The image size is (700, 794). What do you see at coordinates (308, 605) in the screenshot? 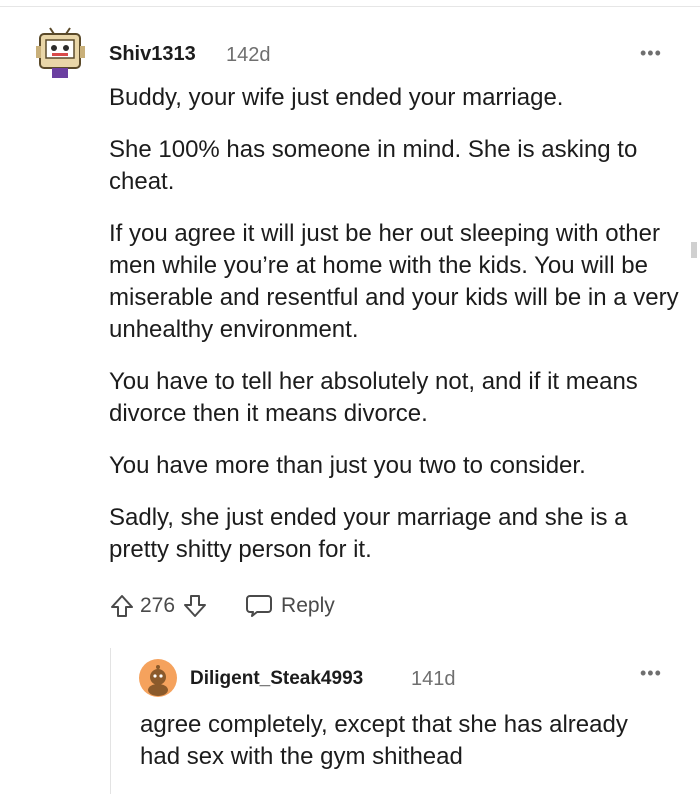
I see `reply-label: Reply` at bounding box center [308, 605].